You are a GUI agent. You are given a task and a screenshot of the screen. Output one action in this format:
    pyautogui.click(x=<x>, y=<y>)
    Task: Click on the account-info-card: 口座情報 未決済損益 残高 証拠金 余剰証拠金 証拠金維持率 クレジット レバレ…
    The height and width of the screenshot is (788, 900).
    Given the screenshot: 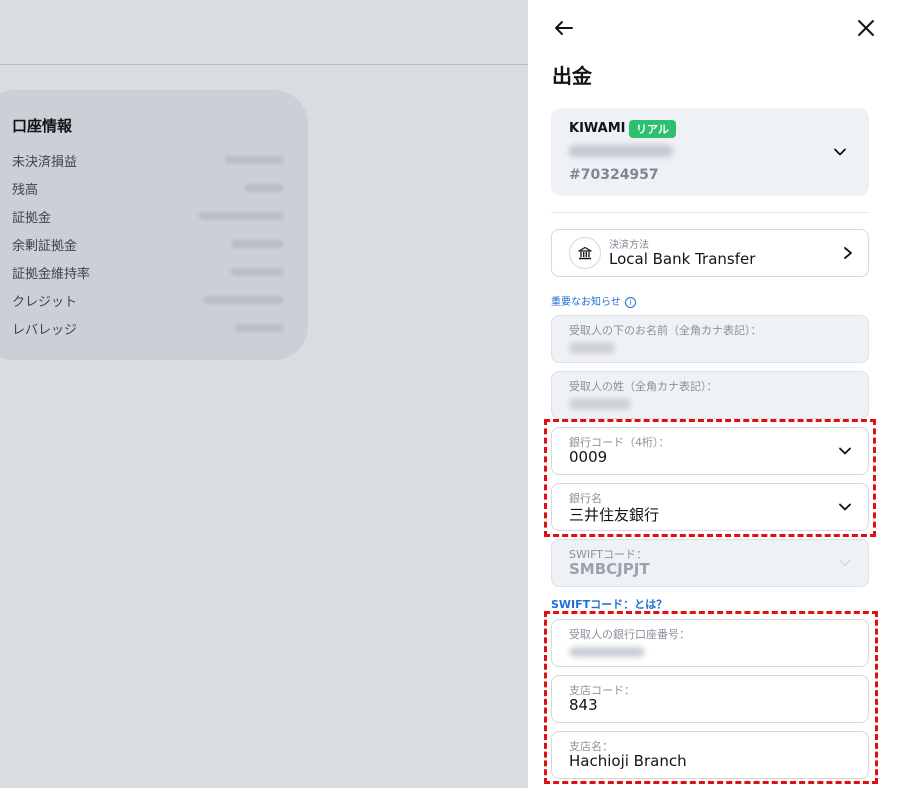 What is the action you would take?
    pyautogui.click(x=154, y=225)
    